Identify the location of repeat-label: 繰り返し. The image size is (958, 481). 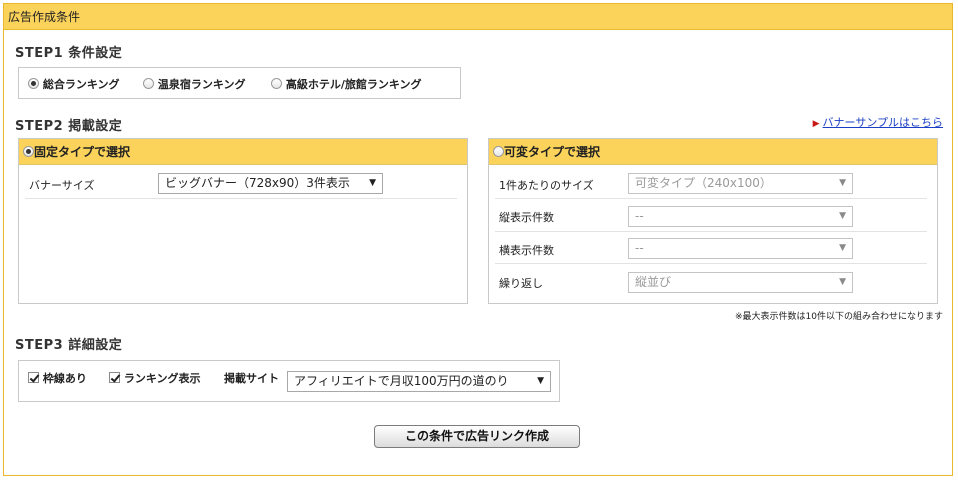
(521, 283).